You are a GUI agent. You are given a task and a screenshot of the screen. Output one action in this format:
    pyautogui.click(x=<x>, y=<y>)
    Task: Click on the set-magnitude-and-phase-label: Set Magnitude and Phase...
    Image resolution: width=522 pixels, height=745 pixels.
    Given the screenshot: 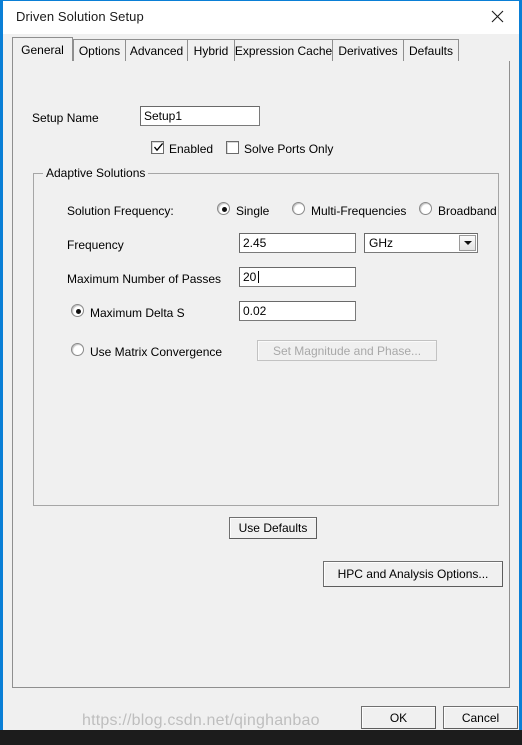 What is the action you would take?
    pyautogui.click(x=347, y=350)
    